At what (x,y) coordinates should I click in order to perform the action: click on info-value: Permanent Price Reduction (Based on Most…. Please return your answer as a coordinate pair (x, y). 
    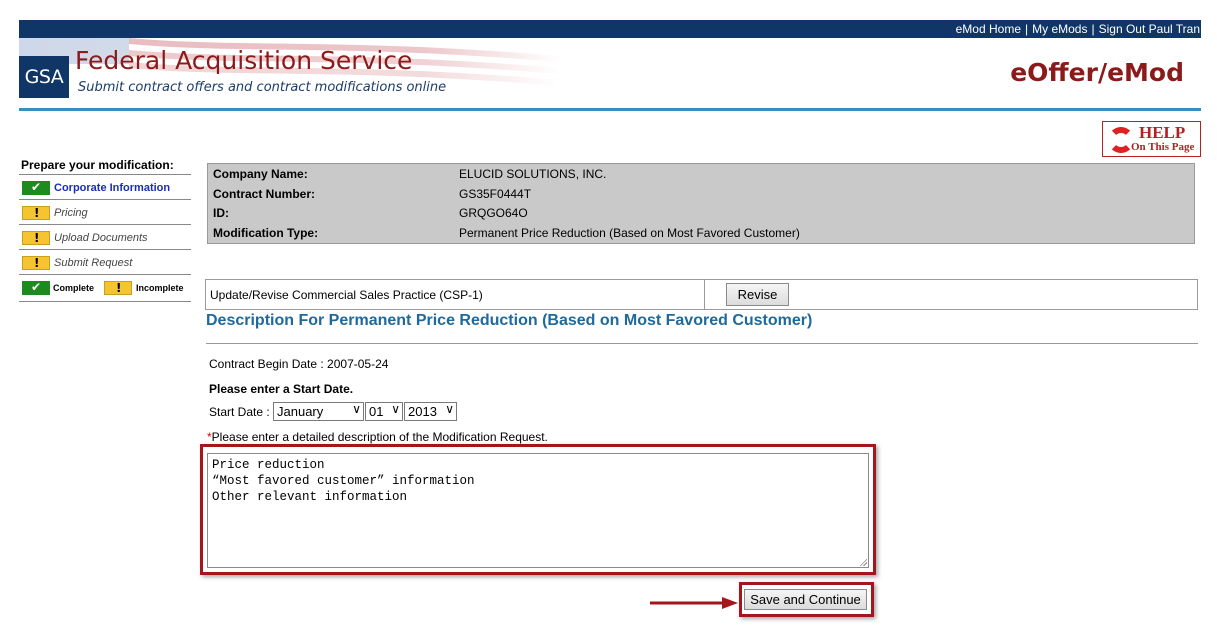
    Looking at the image, I should click on (629, 233).